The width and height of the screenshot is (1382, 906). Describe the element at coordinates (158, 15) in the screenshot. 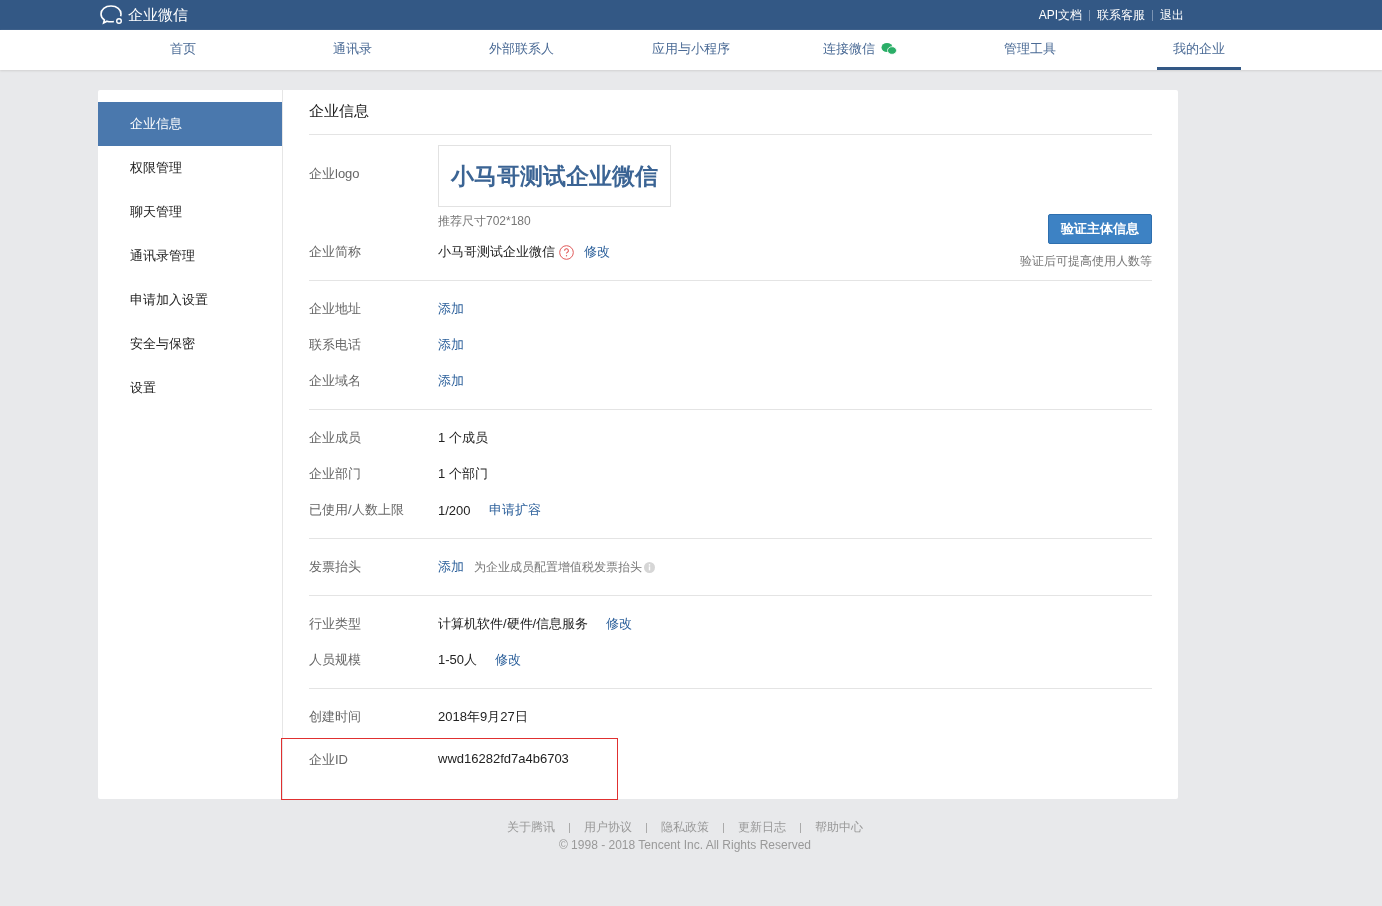

I see `brand-name: 企业微信` at that location.